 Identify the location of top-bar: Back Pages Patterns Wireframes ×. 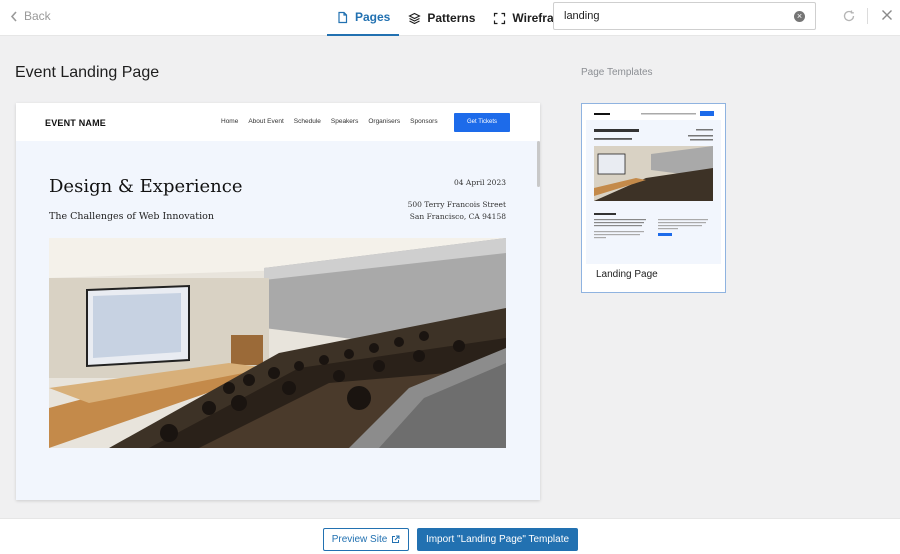
(450, 18).